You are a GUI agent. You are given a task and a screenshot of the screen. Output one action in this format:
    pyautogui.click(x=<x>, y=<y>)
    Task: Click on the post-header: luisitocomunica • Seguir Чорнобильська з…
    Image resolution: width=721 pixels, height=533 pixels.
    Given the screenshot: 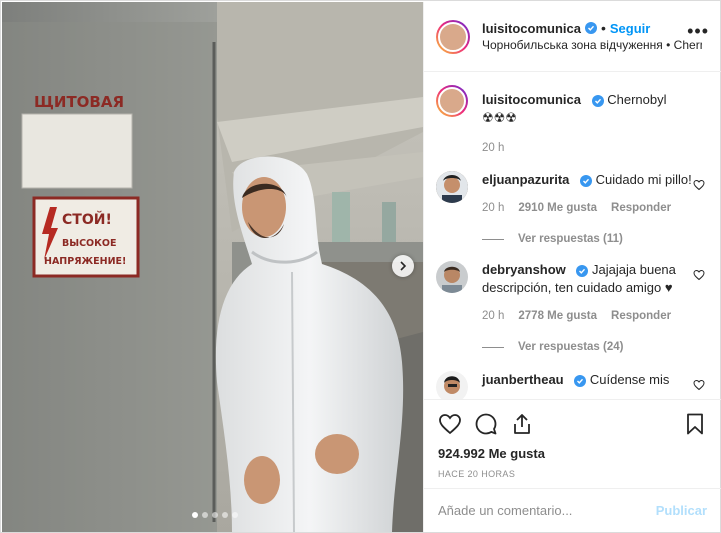 What is the action you would take?
    pyautogui.click(x=572, y=37)
    